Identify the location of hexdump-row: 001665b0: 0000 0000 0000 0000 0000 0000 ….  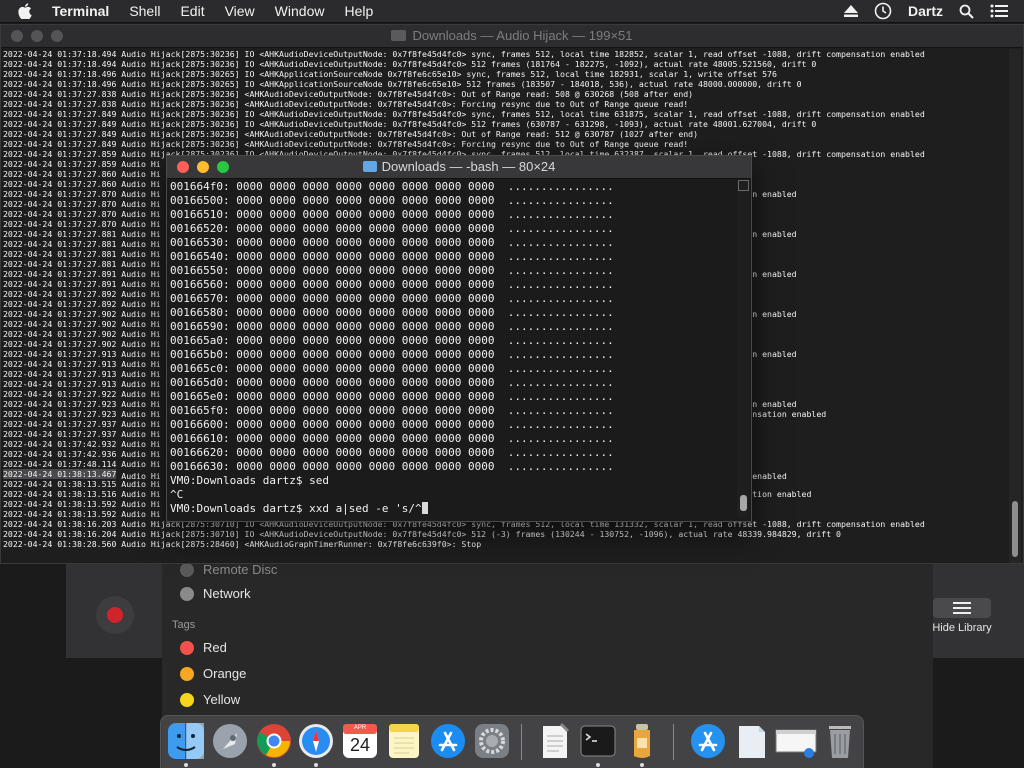
(392, 354).